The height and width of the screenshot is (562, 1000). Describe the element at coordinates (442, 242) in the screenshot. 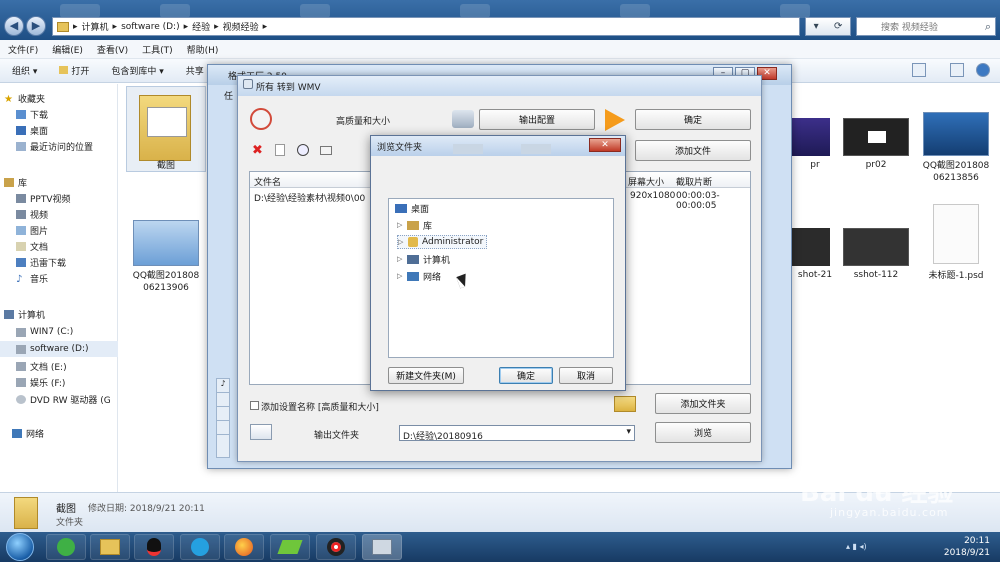

I see `tree-node-administrator: ▷ Administrator` at that location.